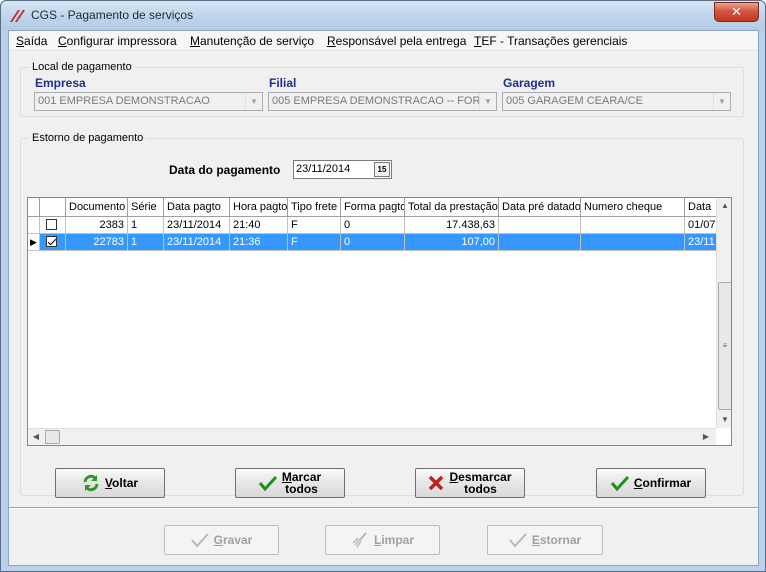 This screenshot has height=572, width=766. Describe the element at coordinates (373, 207) in the screenshot. I see `col-forma-pagto: Forma pagto` at that location.